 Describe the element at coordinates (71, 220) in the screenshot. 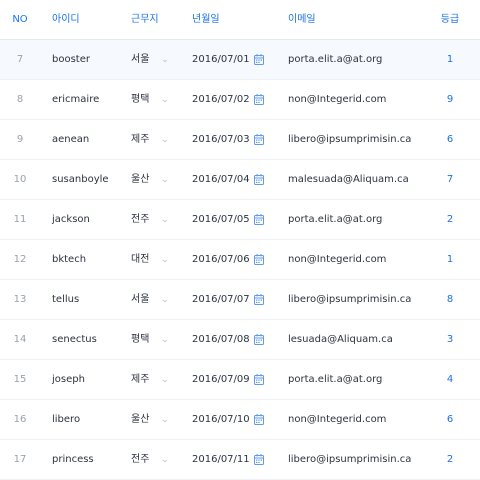

I see `user-id-cell: jackson` at that location.